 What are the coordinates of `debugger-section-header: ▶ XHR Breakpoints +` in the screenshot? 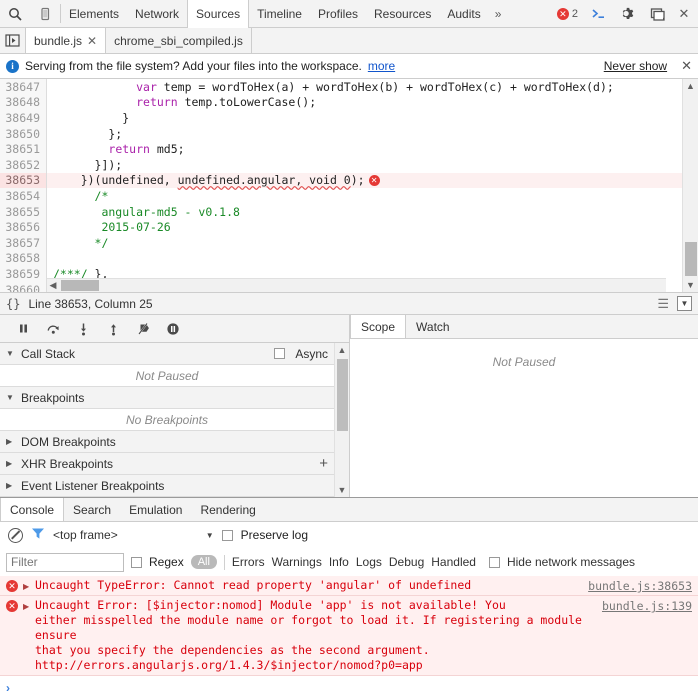 It's located at (167, 464).